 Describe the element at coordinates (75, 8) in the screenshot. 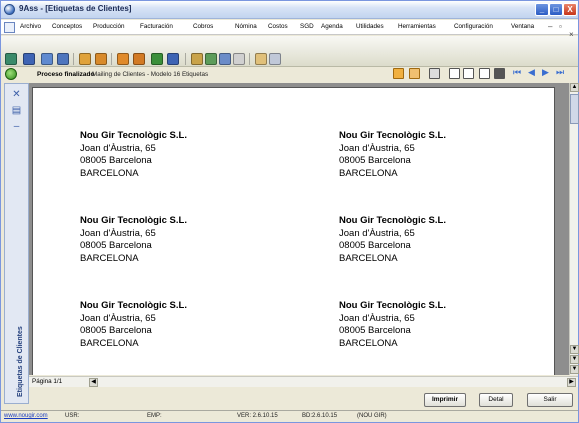

I see `window-title: 9Ass - [Etiquetas de Clientes]` at that location.